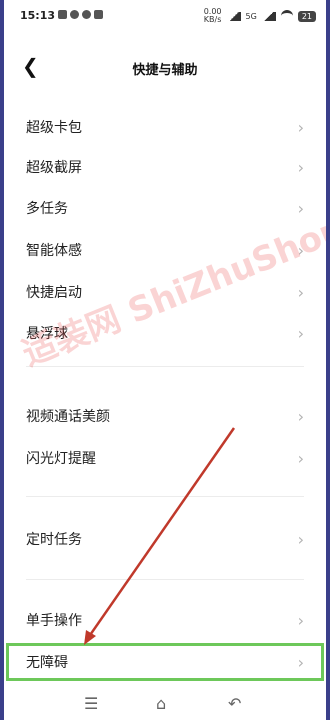 The height and width of the screenshot is (720, 330). Describe the element at coordinates (286, 16) in the screenshot. I see `wifi-icon` at that location.